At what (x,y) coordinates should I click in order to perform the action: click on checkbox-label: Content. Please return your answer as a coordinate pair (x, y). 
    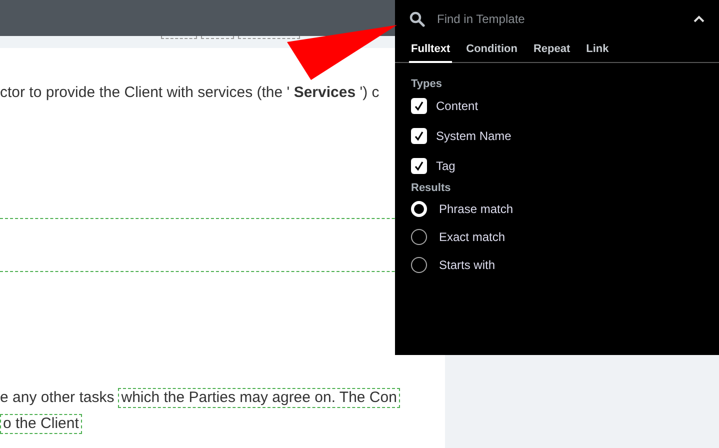
    Looking at the image, I should click on (457, 106).